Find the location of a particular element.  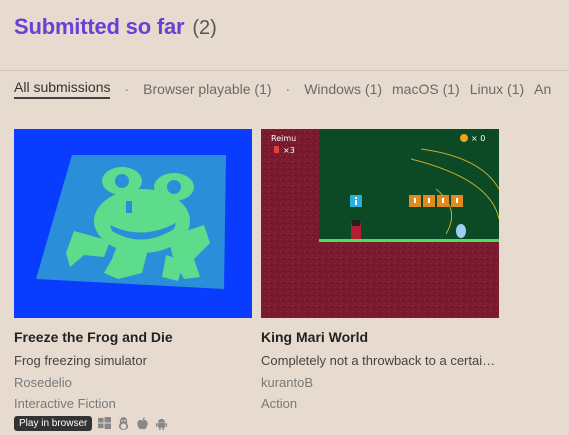

page-header: Submitted so far (2) is located at coordinates (115, 27).